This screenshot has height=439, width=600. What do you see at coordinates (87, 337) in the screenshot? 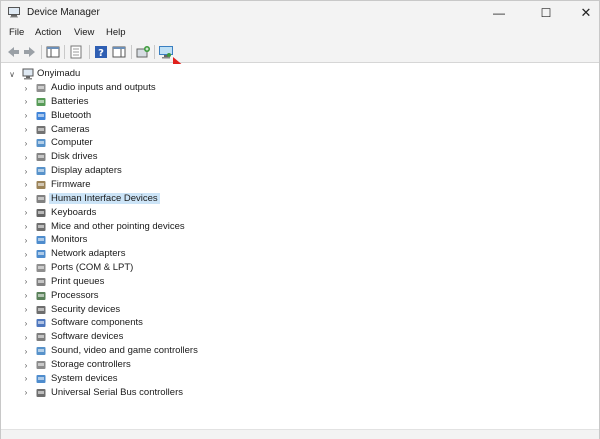
I see `tree-category-label: Software devices` at bounding box center [87, 337].